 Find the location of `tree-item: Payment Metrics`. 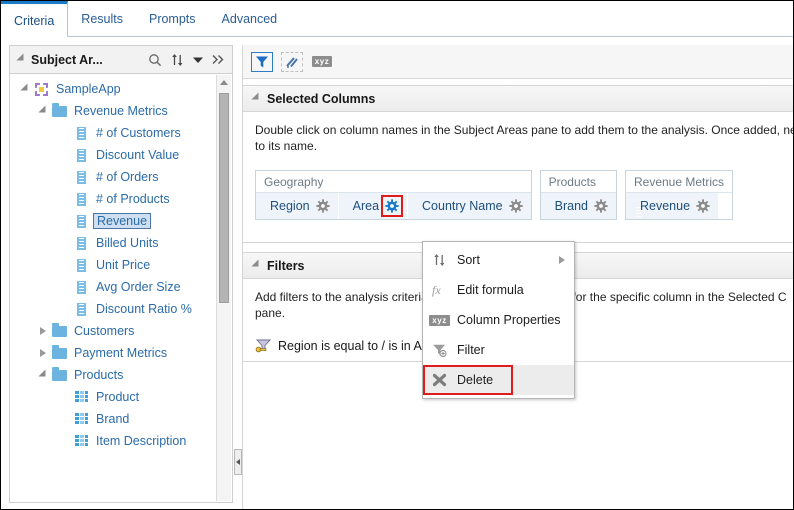

tree-item: Payment Metrics is located at coordinates (121, 353).